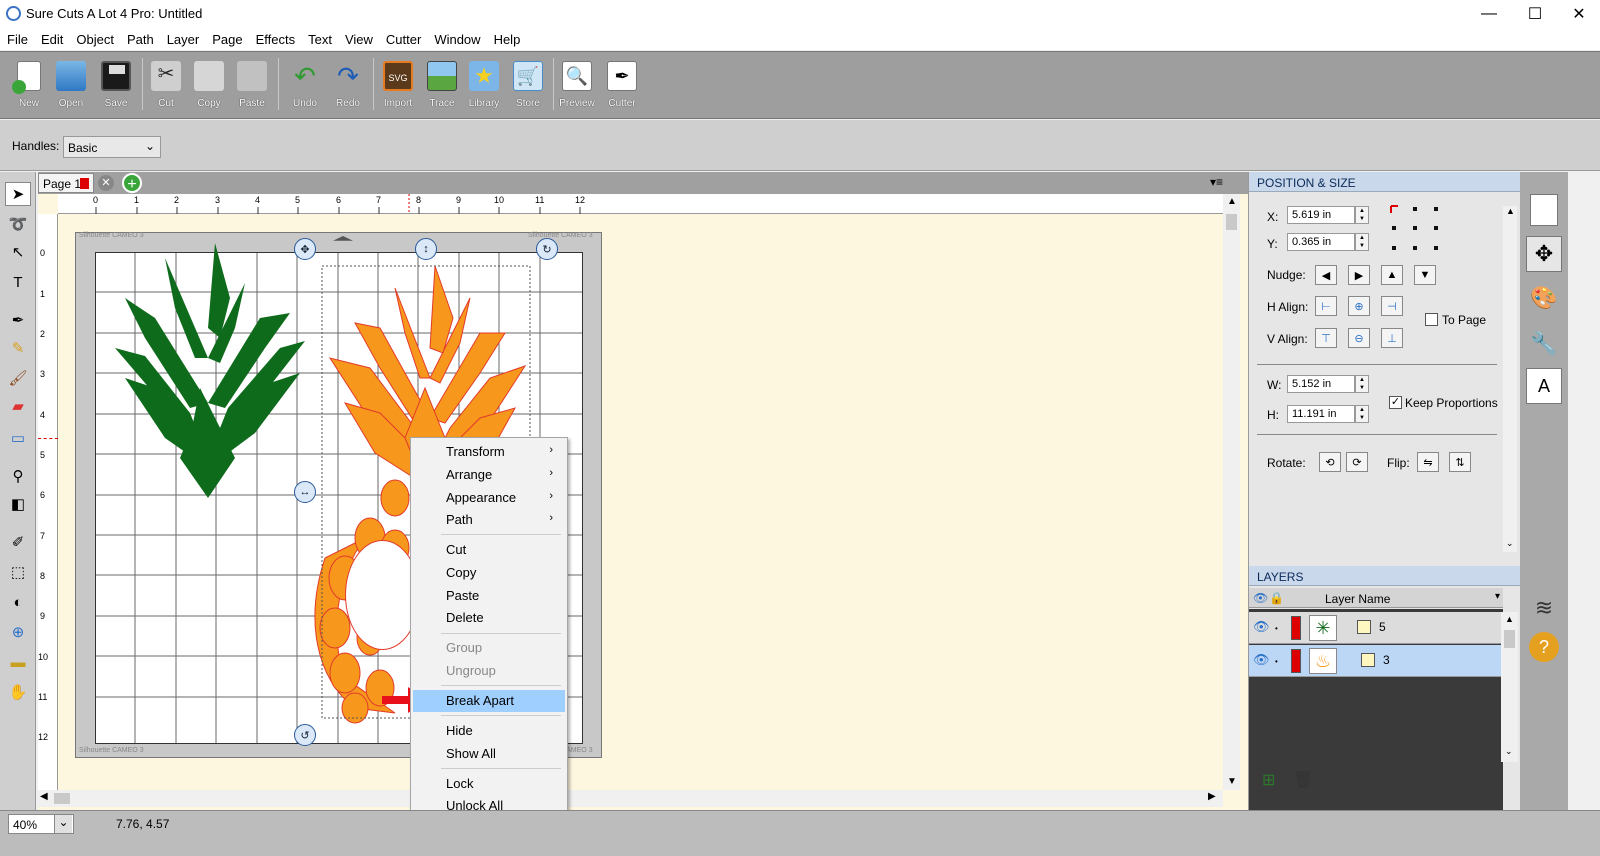 Image resolution: width=1600 pixels, height=856 pixels. Describe the element at coordinates (44, 796) in the screenshot. I see `scroll-left-icon: ◀` at that location.